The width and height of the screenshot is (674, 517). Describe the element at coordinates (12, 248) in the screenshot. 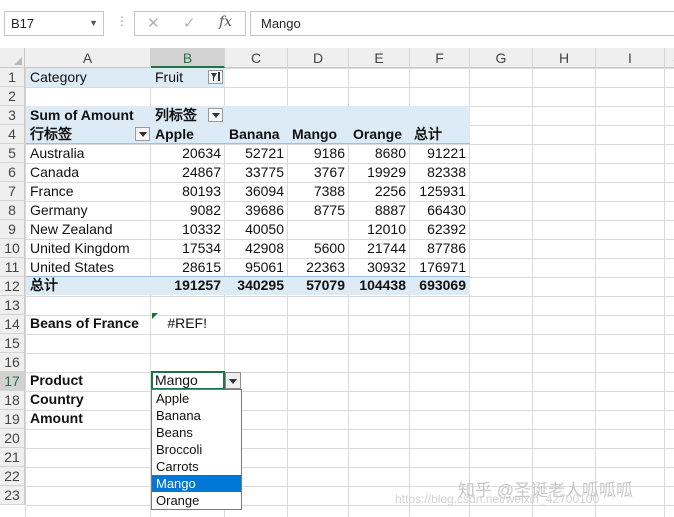

I see `row-header-10: 10` at that location.